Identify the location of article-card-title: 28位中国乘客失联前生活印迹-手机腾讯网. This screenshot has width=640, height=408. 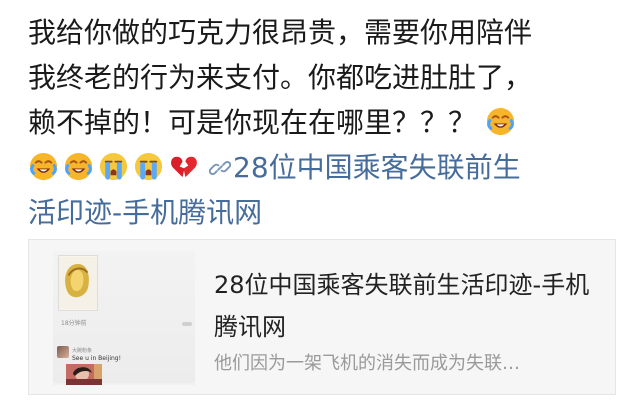
(404, 306).